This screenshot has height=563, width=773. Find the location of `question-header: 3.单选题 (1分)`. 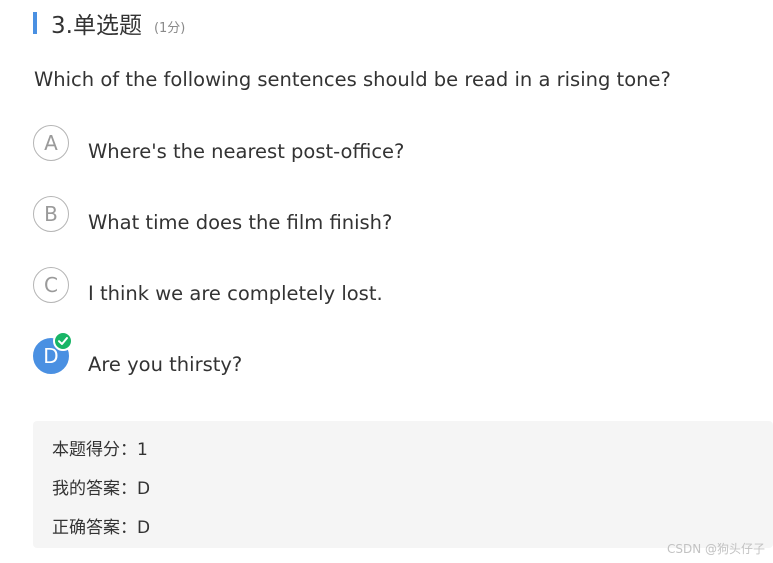

question-header: 3.单选题 (1分) is located at coordinates (109, 23).